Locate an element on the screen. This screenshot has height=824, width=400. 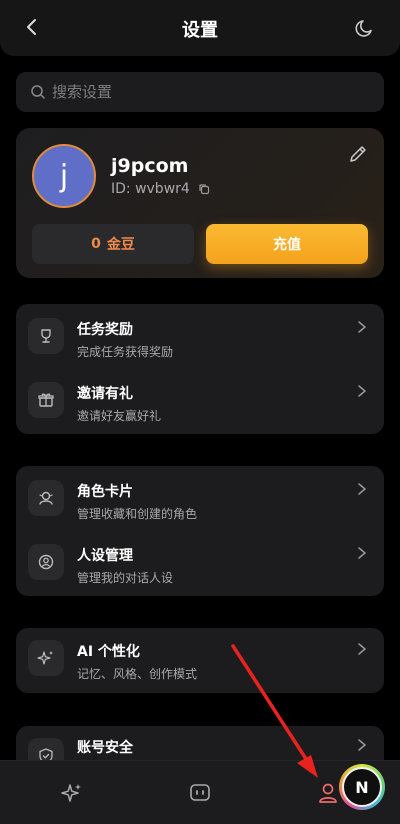
coins-balance: 0 金豆 is located at coordinates (113, 244).